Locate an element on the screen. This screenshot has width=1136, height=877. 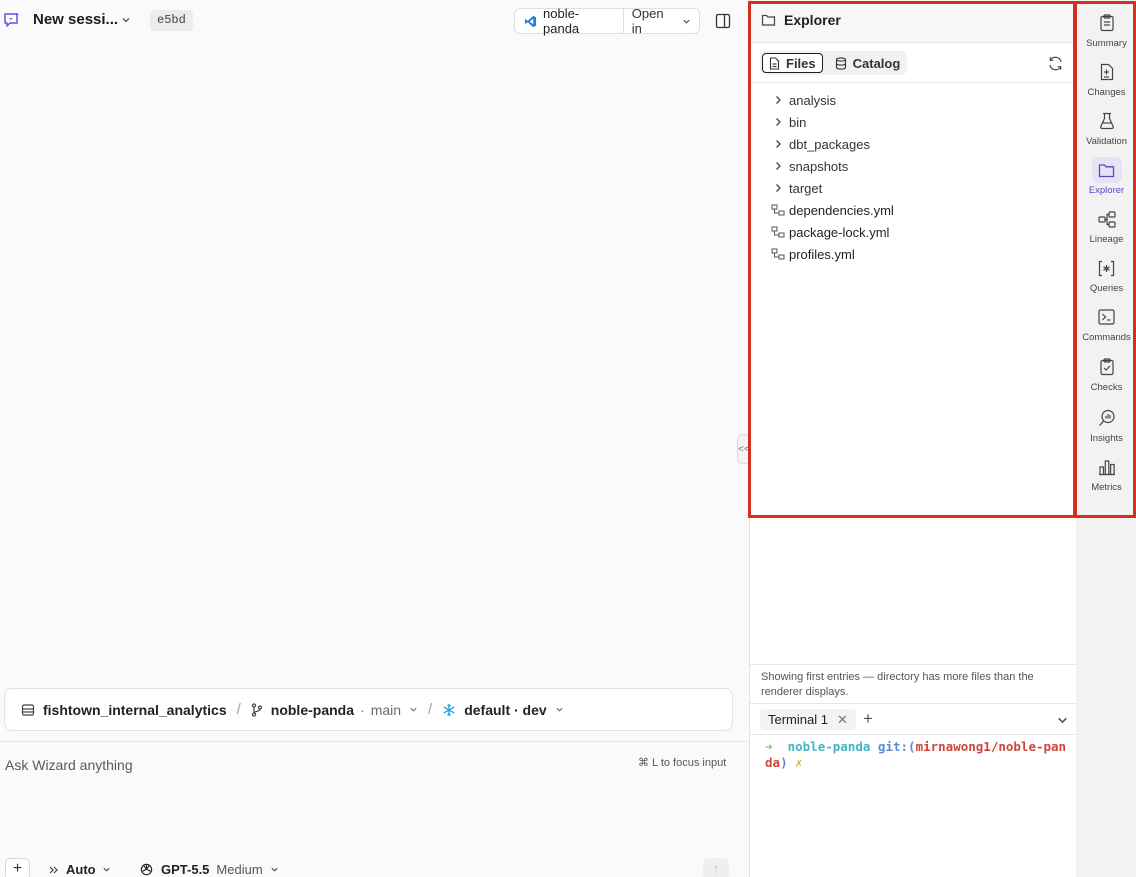
sidebar-item-insights: Insights is located at coordinates (1106, 429).